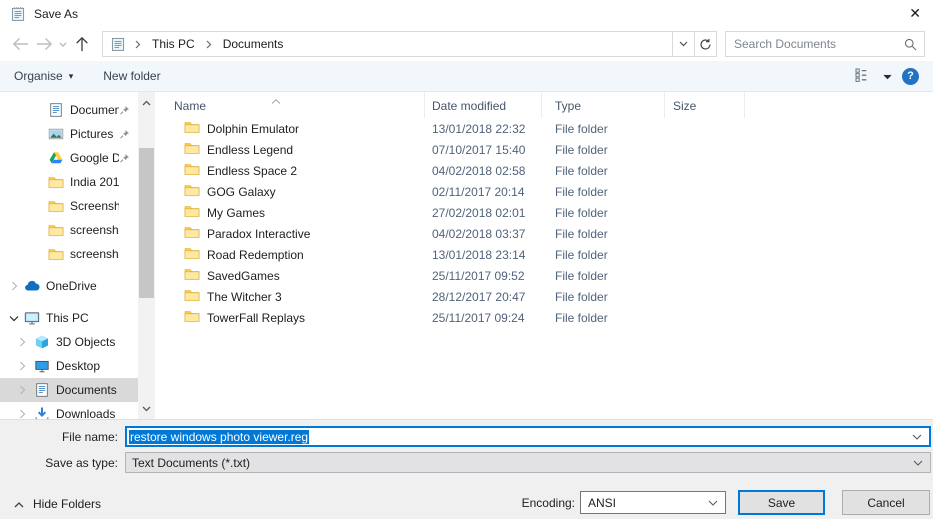 This screenshot has height=519, width=933. Describe the element at coordinates (69, 182) in the screenshot. I see `sidebar-item-india-2018: India 2018` at that location.